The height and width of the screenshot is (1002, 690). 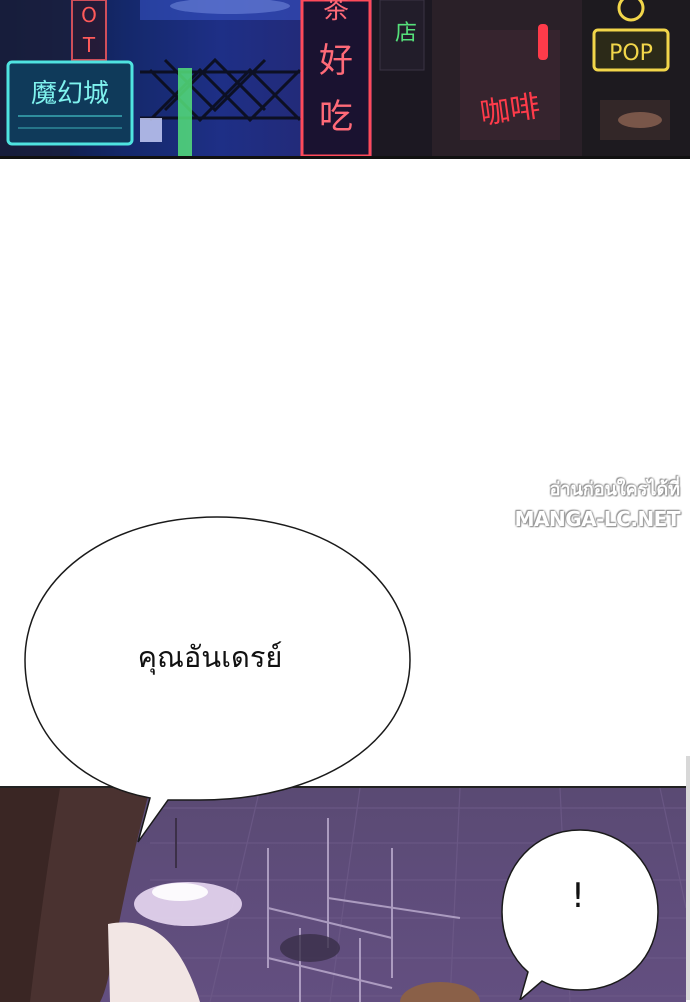 What do you see at coordinates (89, 15) in the screenshot?
I see `sign-letter-o: O` at bounding box center [89, 15].